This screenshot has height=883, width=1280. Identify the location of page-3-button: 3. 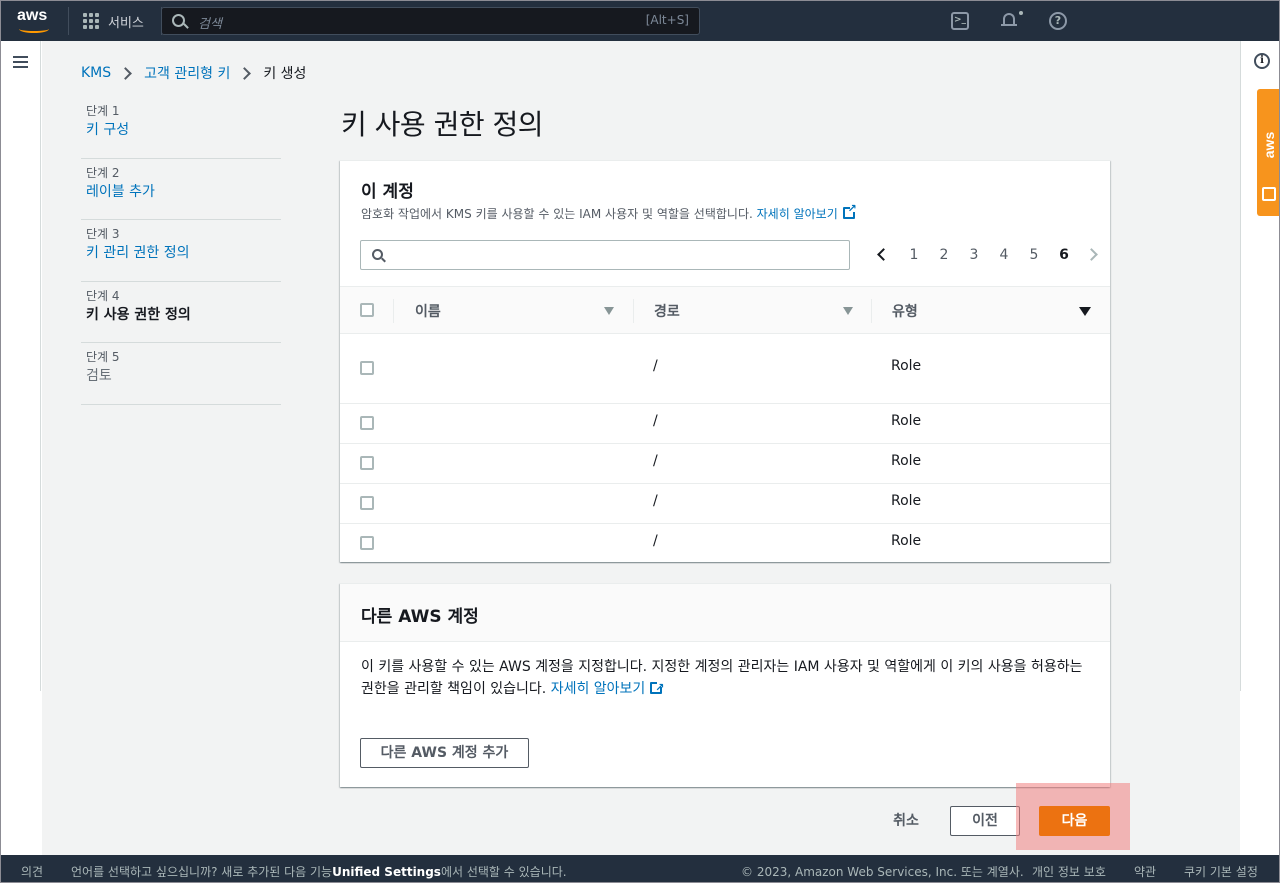
(974, 255).